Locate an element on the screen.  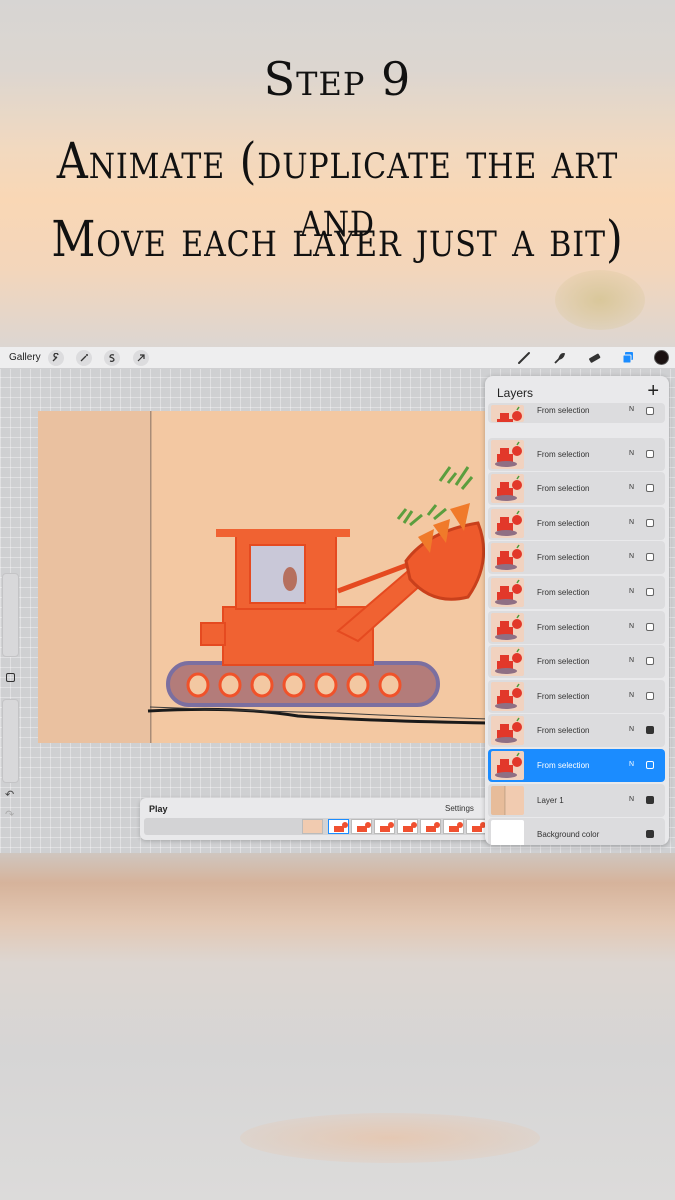
blurred-plant is located at coordinates (600, 300).